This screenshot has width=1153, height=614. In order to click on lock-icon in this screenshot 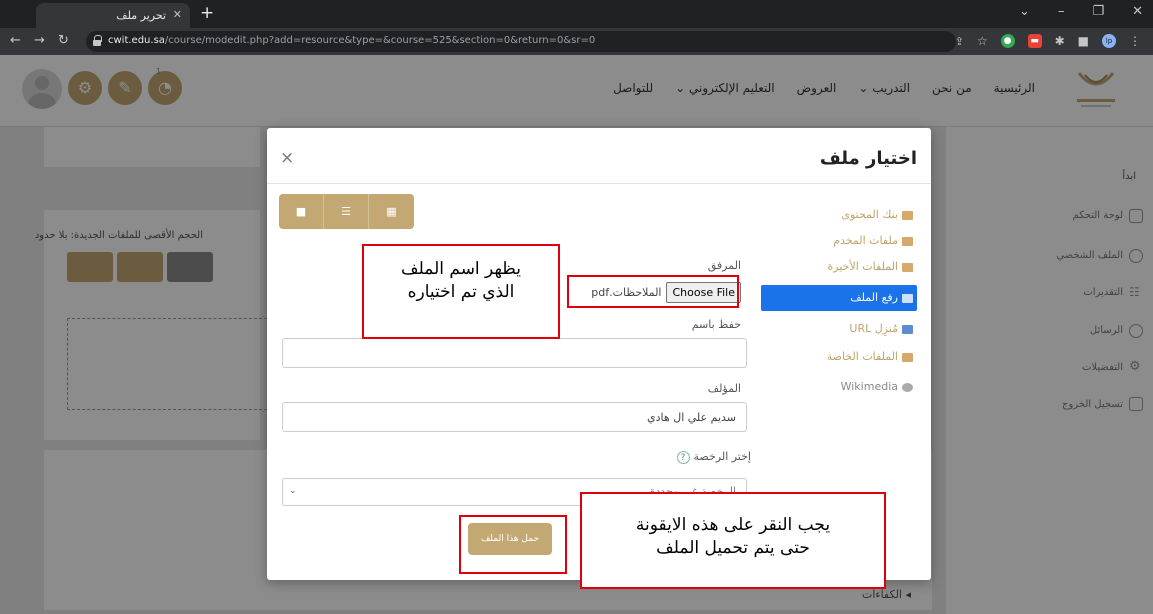, I will do `click(97, 40)`.